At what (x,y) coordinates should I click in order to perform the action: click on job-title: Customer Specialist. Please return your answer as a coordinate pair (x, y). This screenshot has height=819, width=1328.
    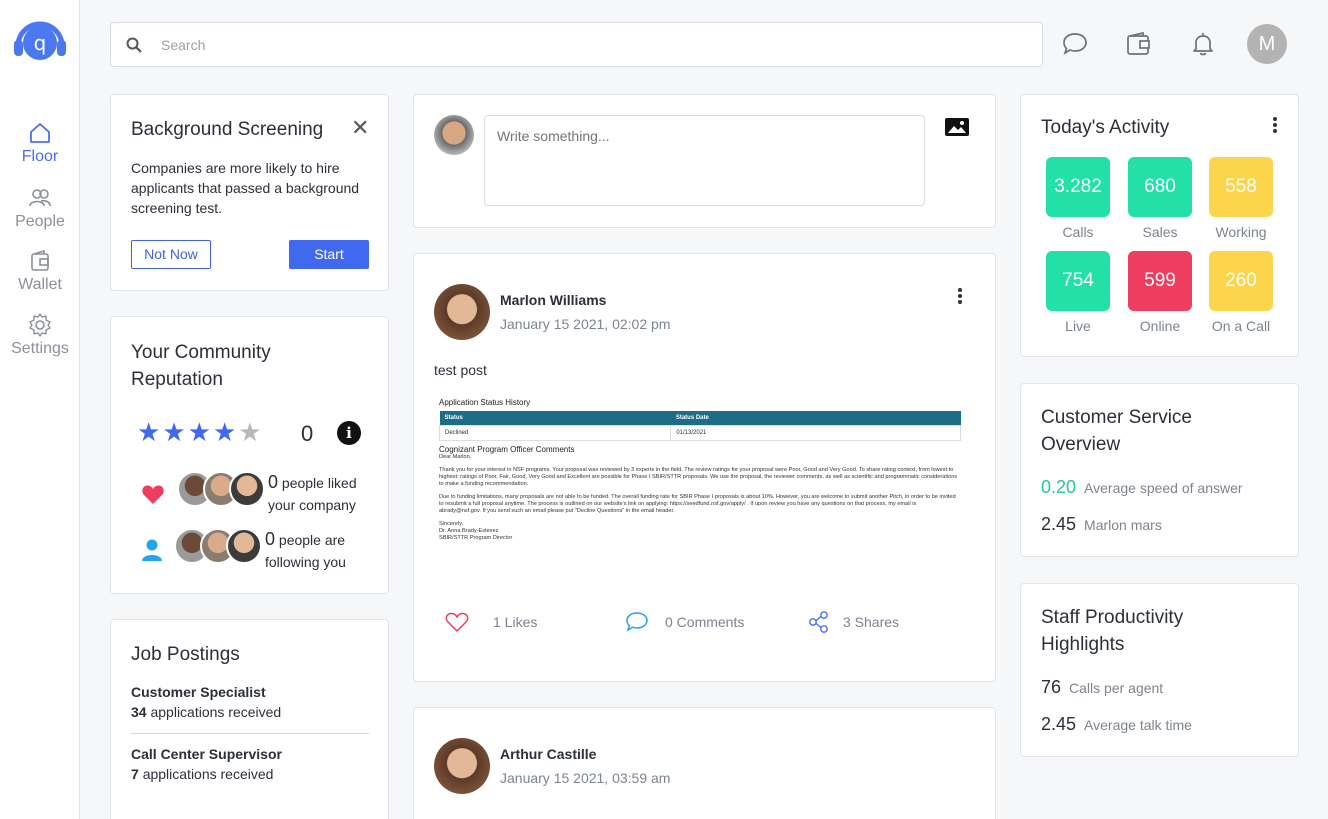
    Looking at the image, I should click on (198, 692).